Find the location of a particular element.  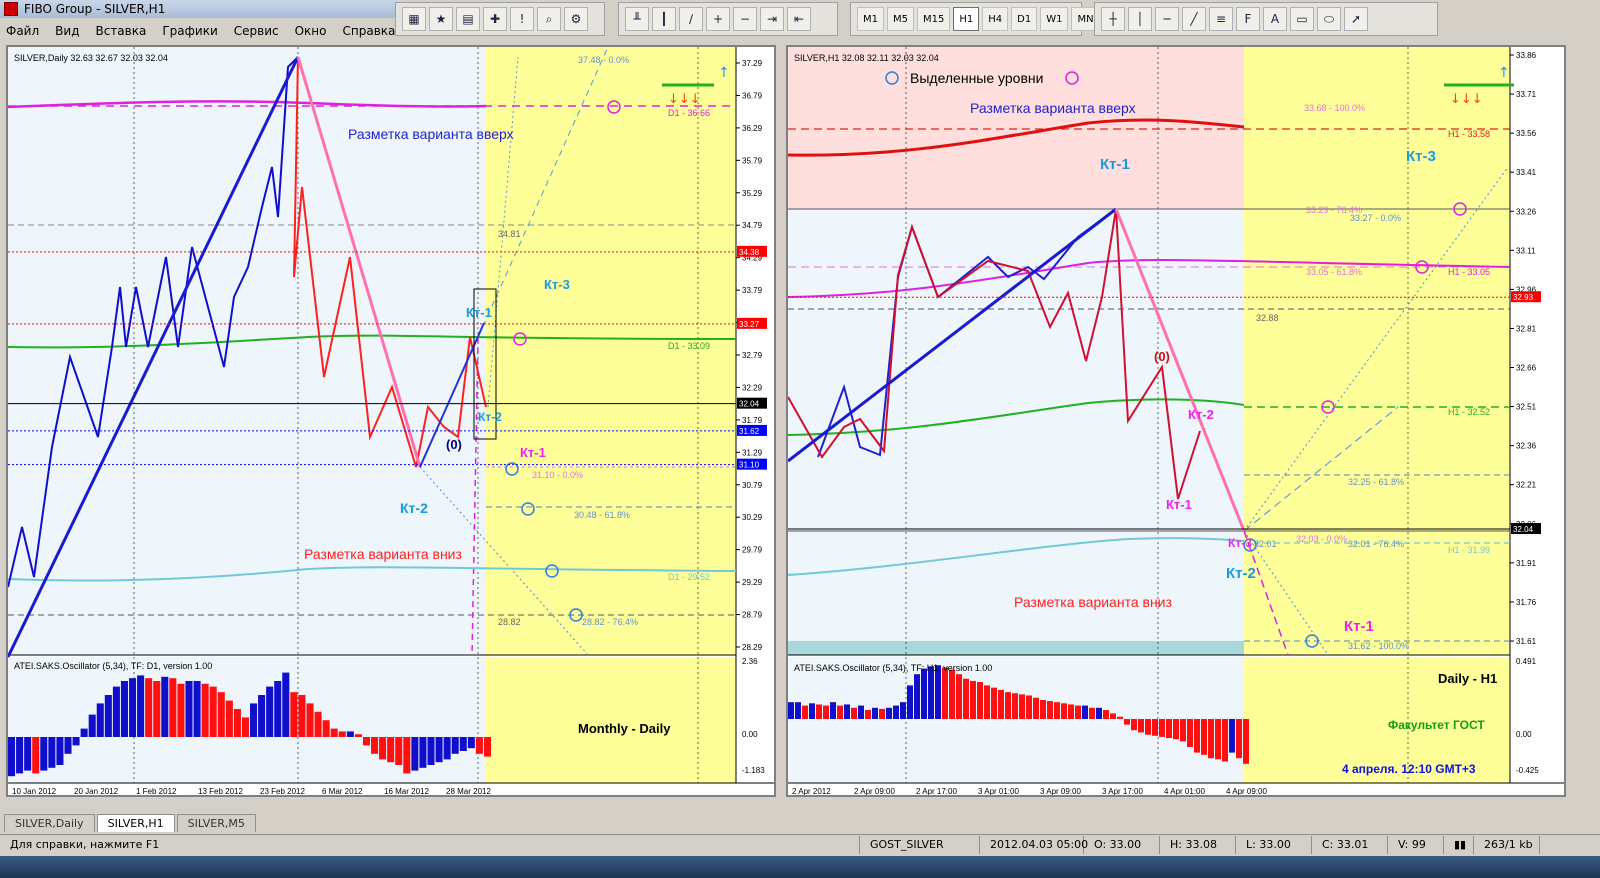

menu-view: Вид is located at coordinates (67, 31).